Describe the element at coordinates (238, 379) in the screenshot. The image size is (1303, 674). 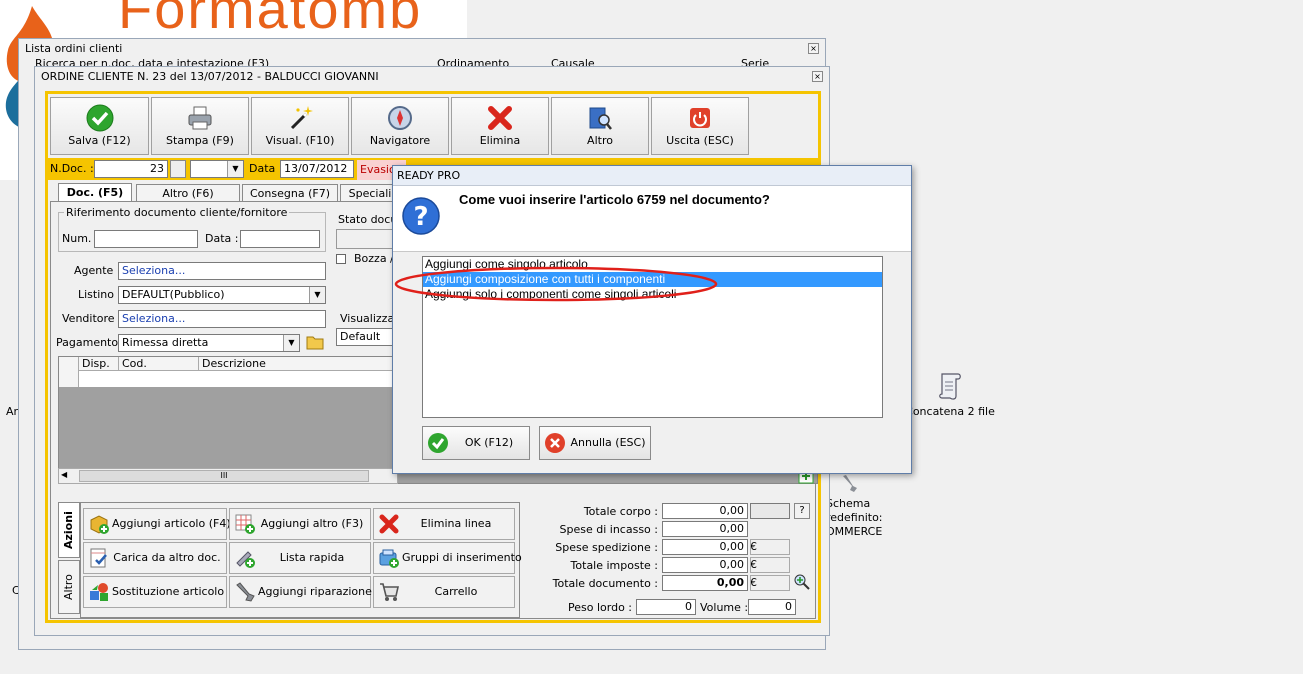
I see `grid-row` at that location.